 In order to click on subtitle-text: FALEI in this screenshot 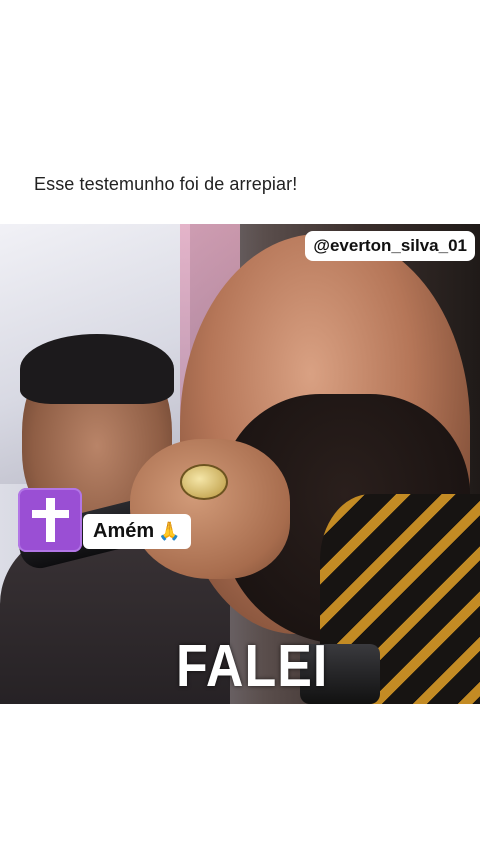, I will do `click(252, 666)`.